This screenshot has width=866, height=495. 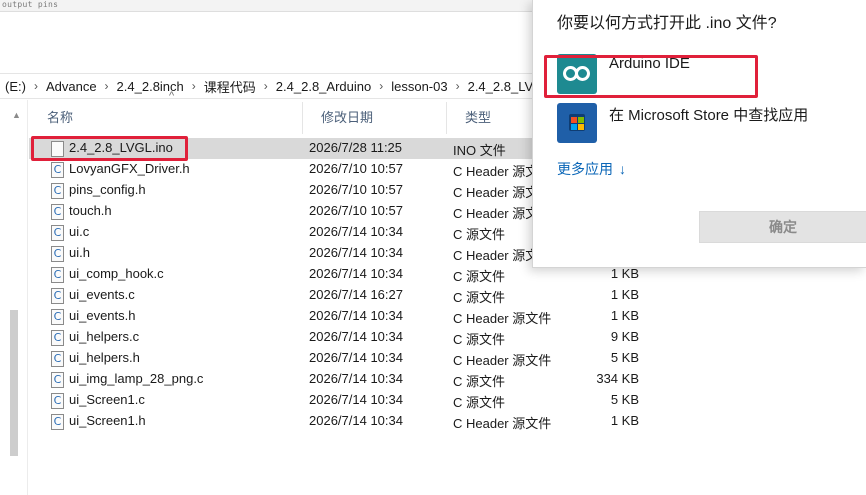 What do you see at coordinates (577, 123) in the screenshot?
I see `microsoft-store-icon` at bounding box center [577, 123].